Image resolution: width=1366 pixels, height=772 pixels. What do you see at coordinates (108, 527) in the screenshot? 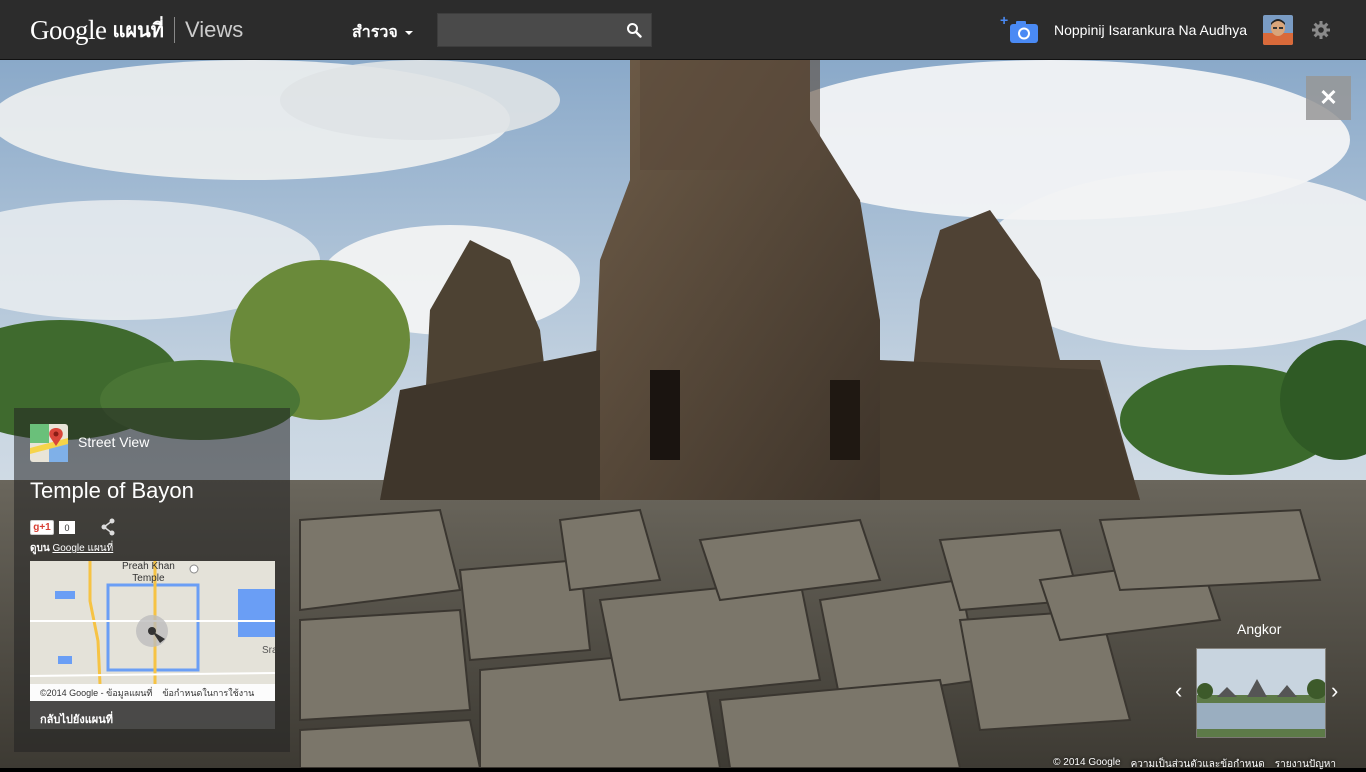
I see `share-icon` at bounding box center [108, 527].